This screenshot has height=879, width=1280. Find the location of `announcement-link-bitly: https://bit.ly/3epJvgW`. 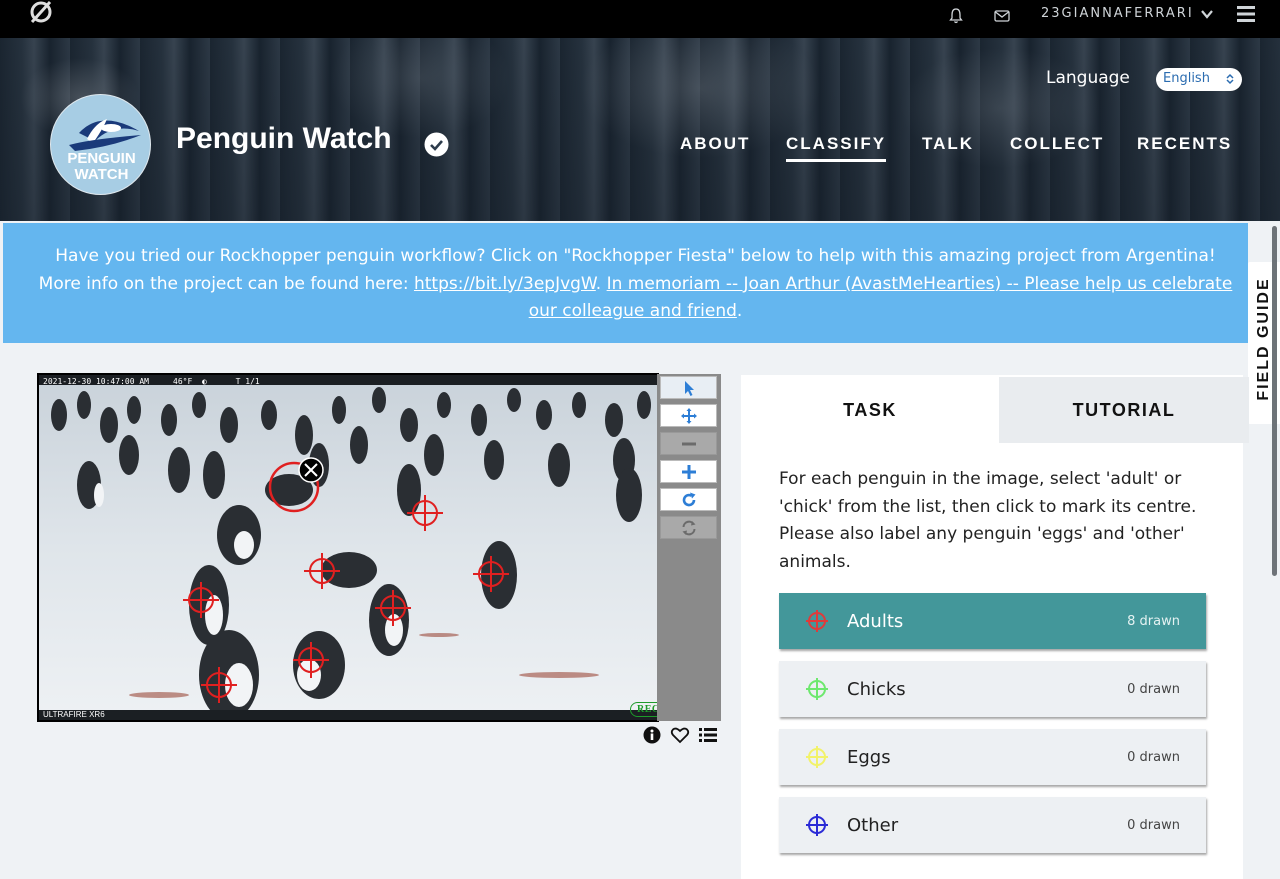

announcement-link-bitly: https://bit.ly/3epJvgW is located at coordinates (505, 284).